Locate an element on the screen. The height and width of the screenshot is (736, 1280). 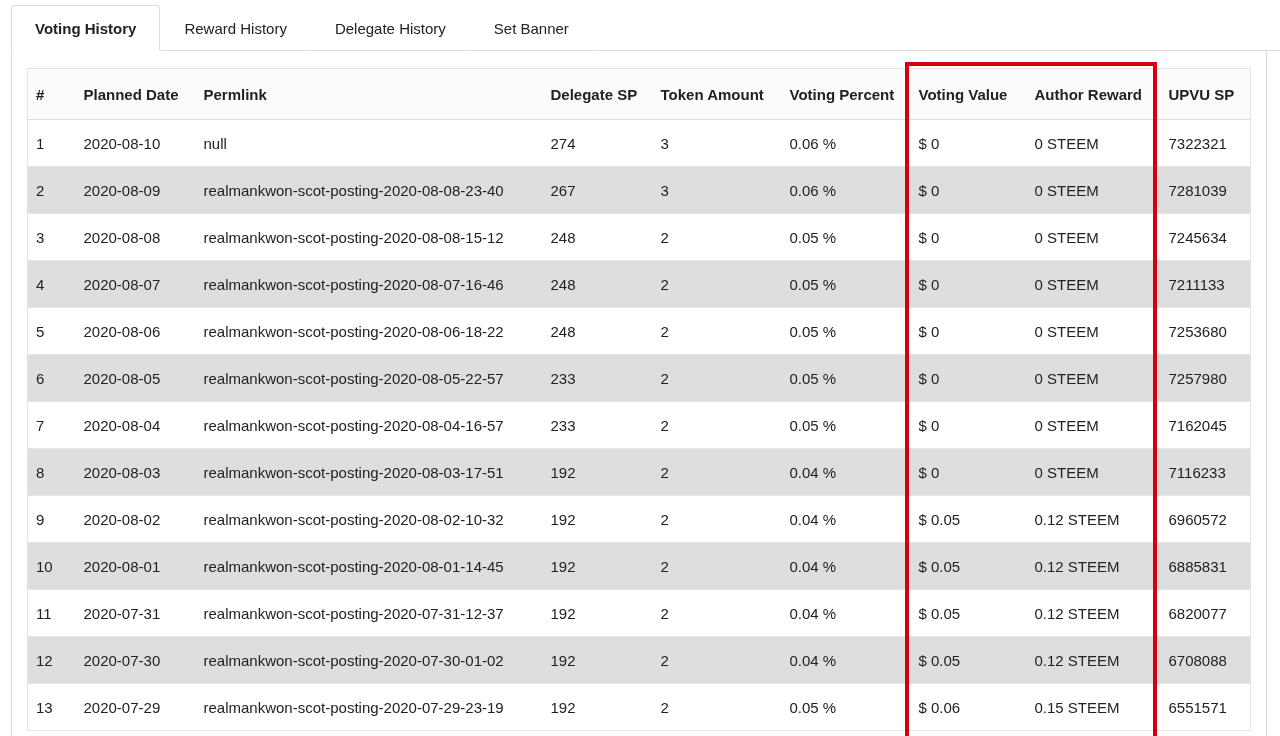
table-cell: 12 is located at coordinates (51, 660).